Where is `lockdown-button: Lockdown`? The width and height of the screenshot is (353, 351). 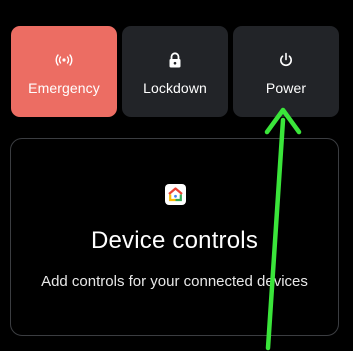
lockdown-button: Lockdown is located at coordinates (175, 71).